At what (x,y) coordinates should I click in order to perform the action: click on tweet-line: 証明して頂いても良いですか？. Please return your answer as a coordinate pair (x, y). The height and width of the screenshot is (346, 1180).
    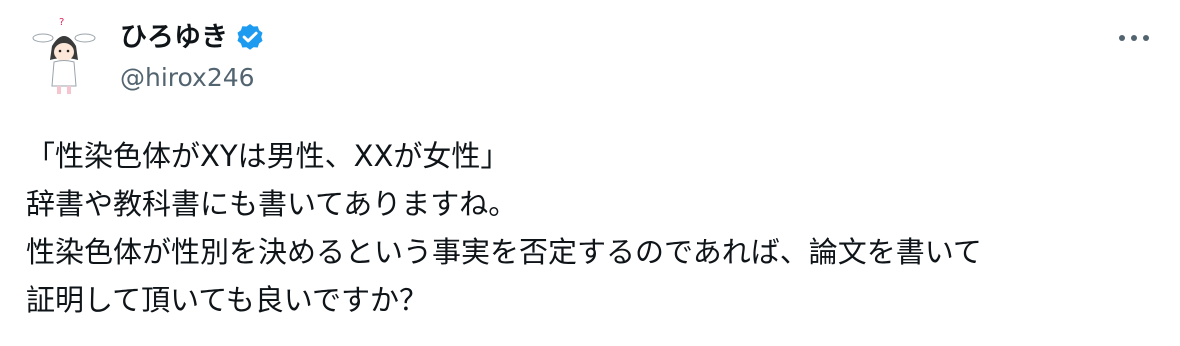
    Looking at the image, I should click on (227, 300).